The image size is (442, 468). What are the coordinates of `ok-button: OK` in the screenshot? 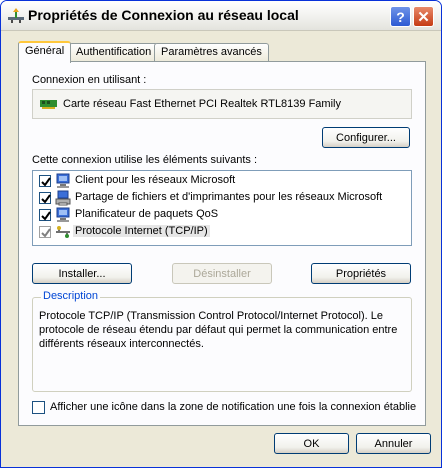 It's located at (311, 443).